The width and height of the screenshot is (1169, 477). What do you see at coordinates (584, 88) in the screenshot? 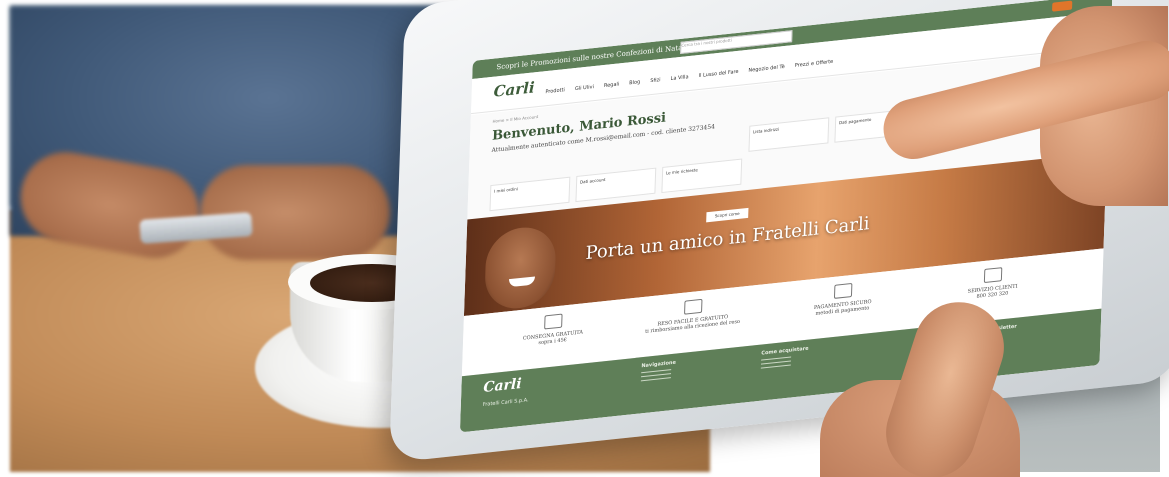
I see `nav-item: Gli Ulivi` at bounding box center [584, 88].